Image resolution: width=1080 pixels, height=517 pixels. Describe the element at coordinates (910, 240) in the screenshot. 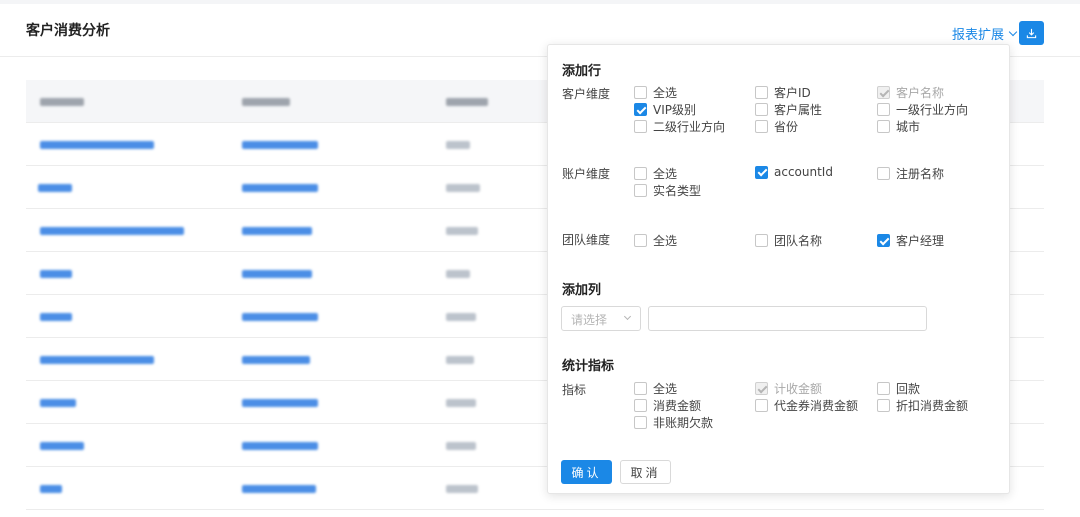

I see `account-manager-checkbox: 客户经理` at that location.